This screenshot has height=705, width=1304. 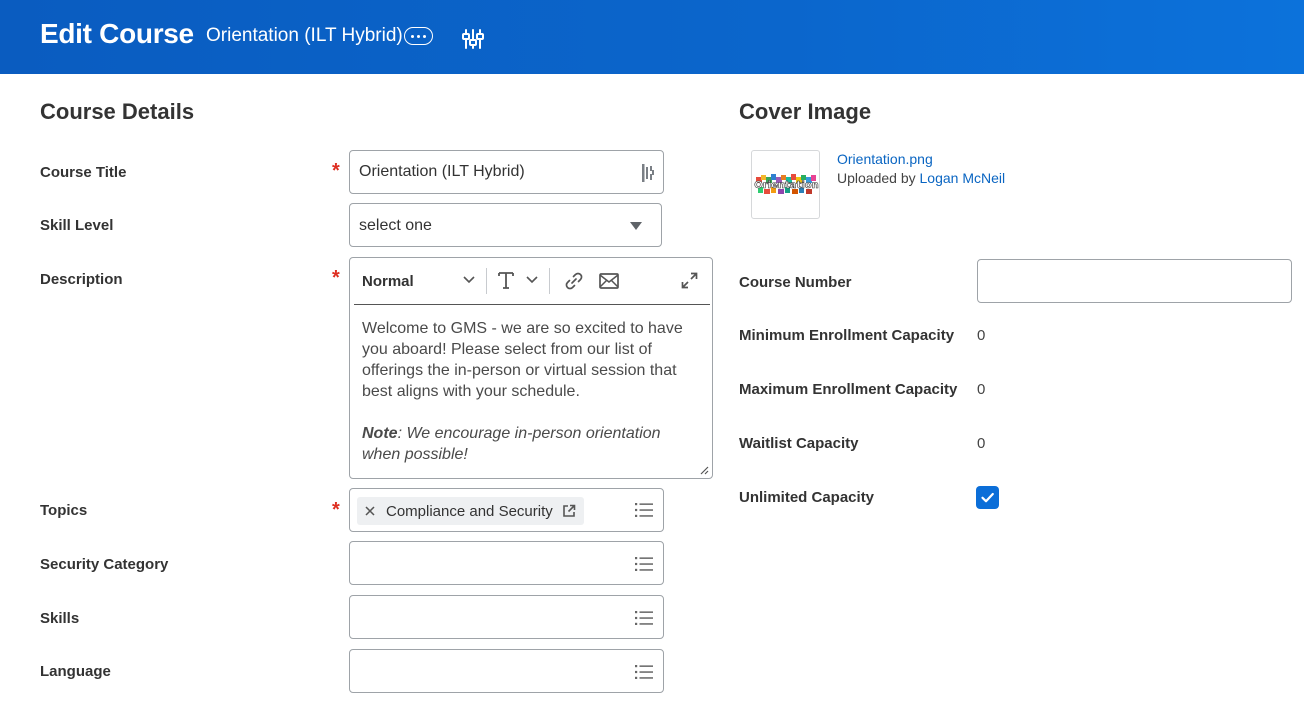 I want to click on toolbar-separator, so click(x=532, y=304).